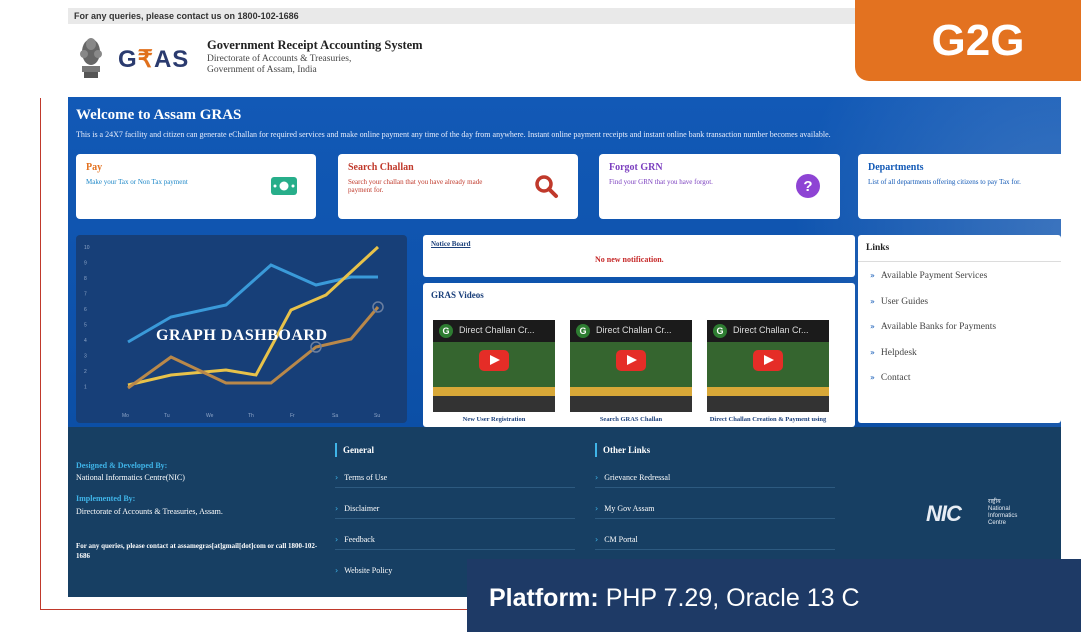 Image resolution: width=1081 pixels, height=632 pixels. What do you see at coordinates (1003, 516) in the screenshot?
I see `nic-line: Informatics` at bounding box center [1003, 516].